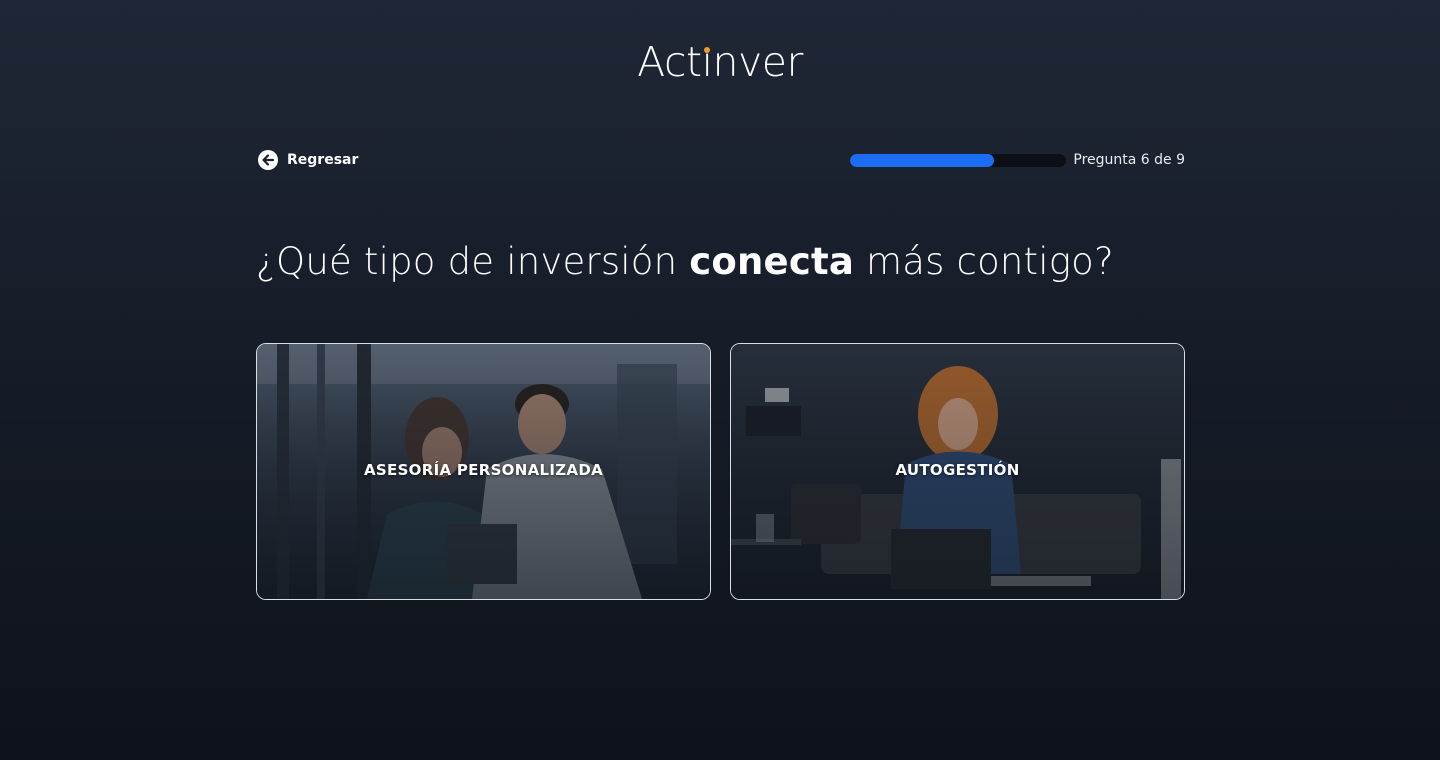  What do you see at coordinates (720, 62) in the screenshot?
I see `actinver-logo: Actı nver` at bounding box center [720, 62].